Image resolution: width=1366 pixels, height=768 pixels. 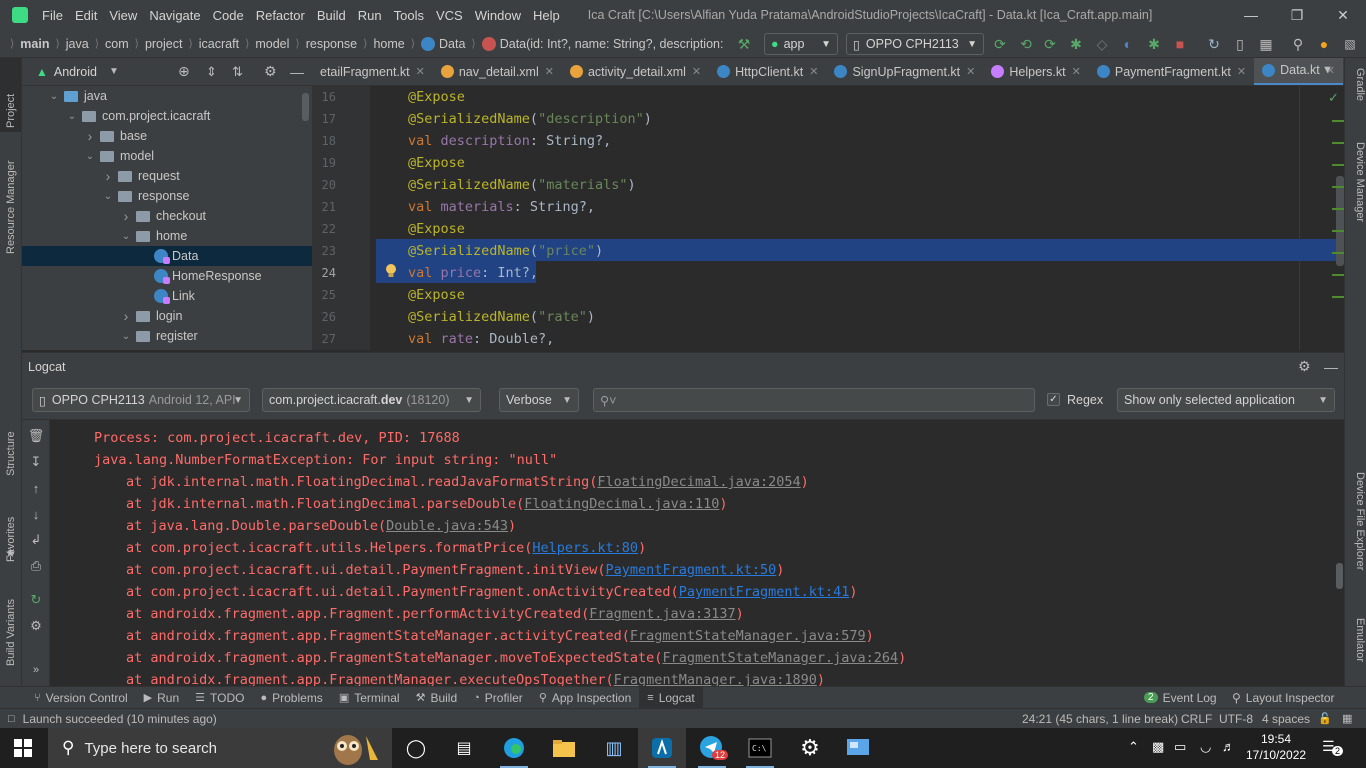 What do you see at coordinates (767, 71) in the screenshot?
I see `editor-tab-httpclient-kt: HttpClient.kt ✕` at bounding box center [767, 71].